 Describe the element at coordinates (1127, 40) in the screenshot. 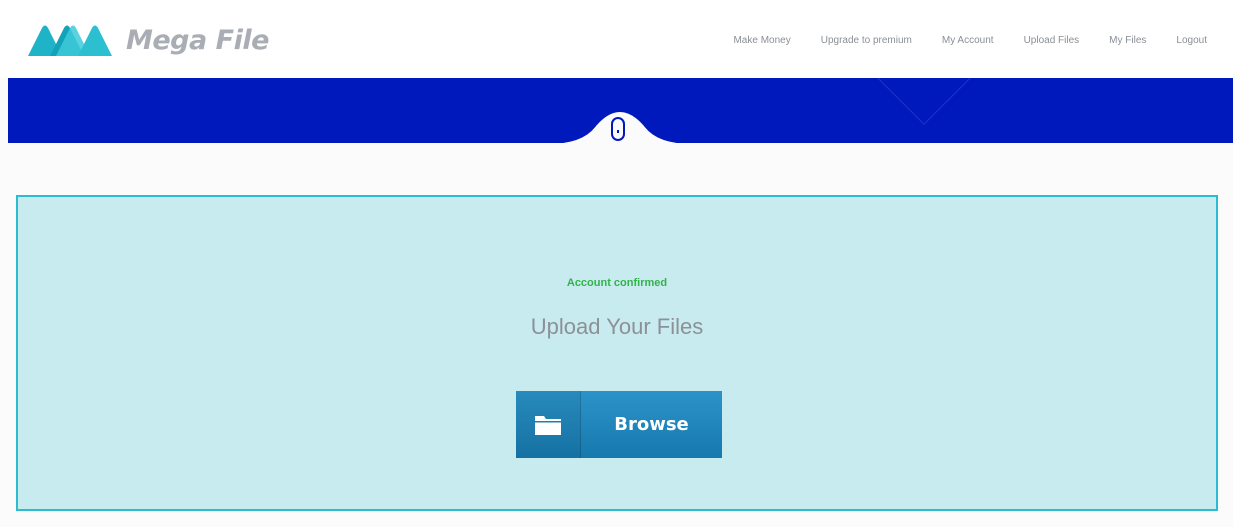

I see `nav-my-files: My Files` at that location.